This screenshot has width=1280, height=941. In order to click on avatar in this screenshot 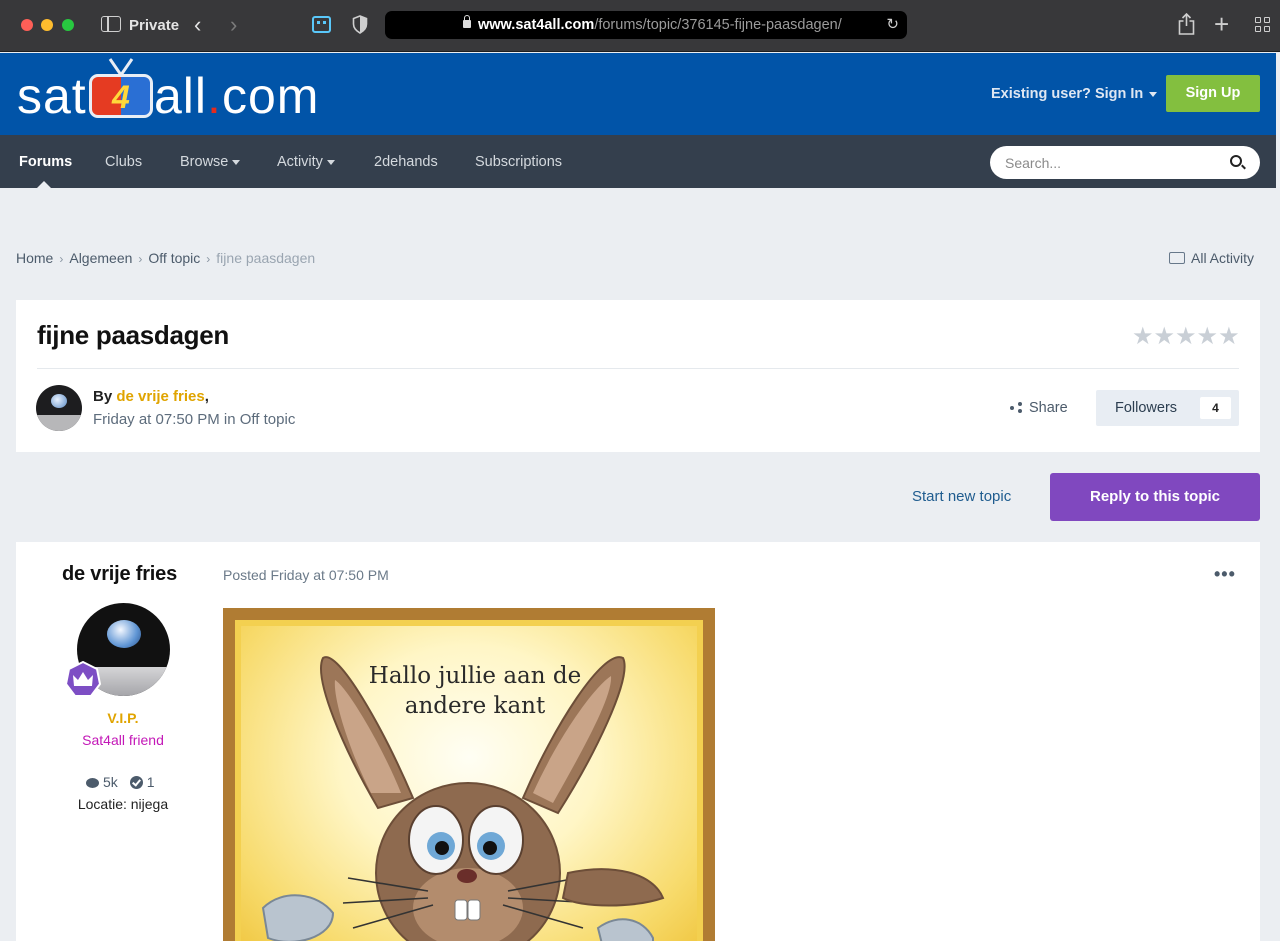, I will do `click(59, 408)`.